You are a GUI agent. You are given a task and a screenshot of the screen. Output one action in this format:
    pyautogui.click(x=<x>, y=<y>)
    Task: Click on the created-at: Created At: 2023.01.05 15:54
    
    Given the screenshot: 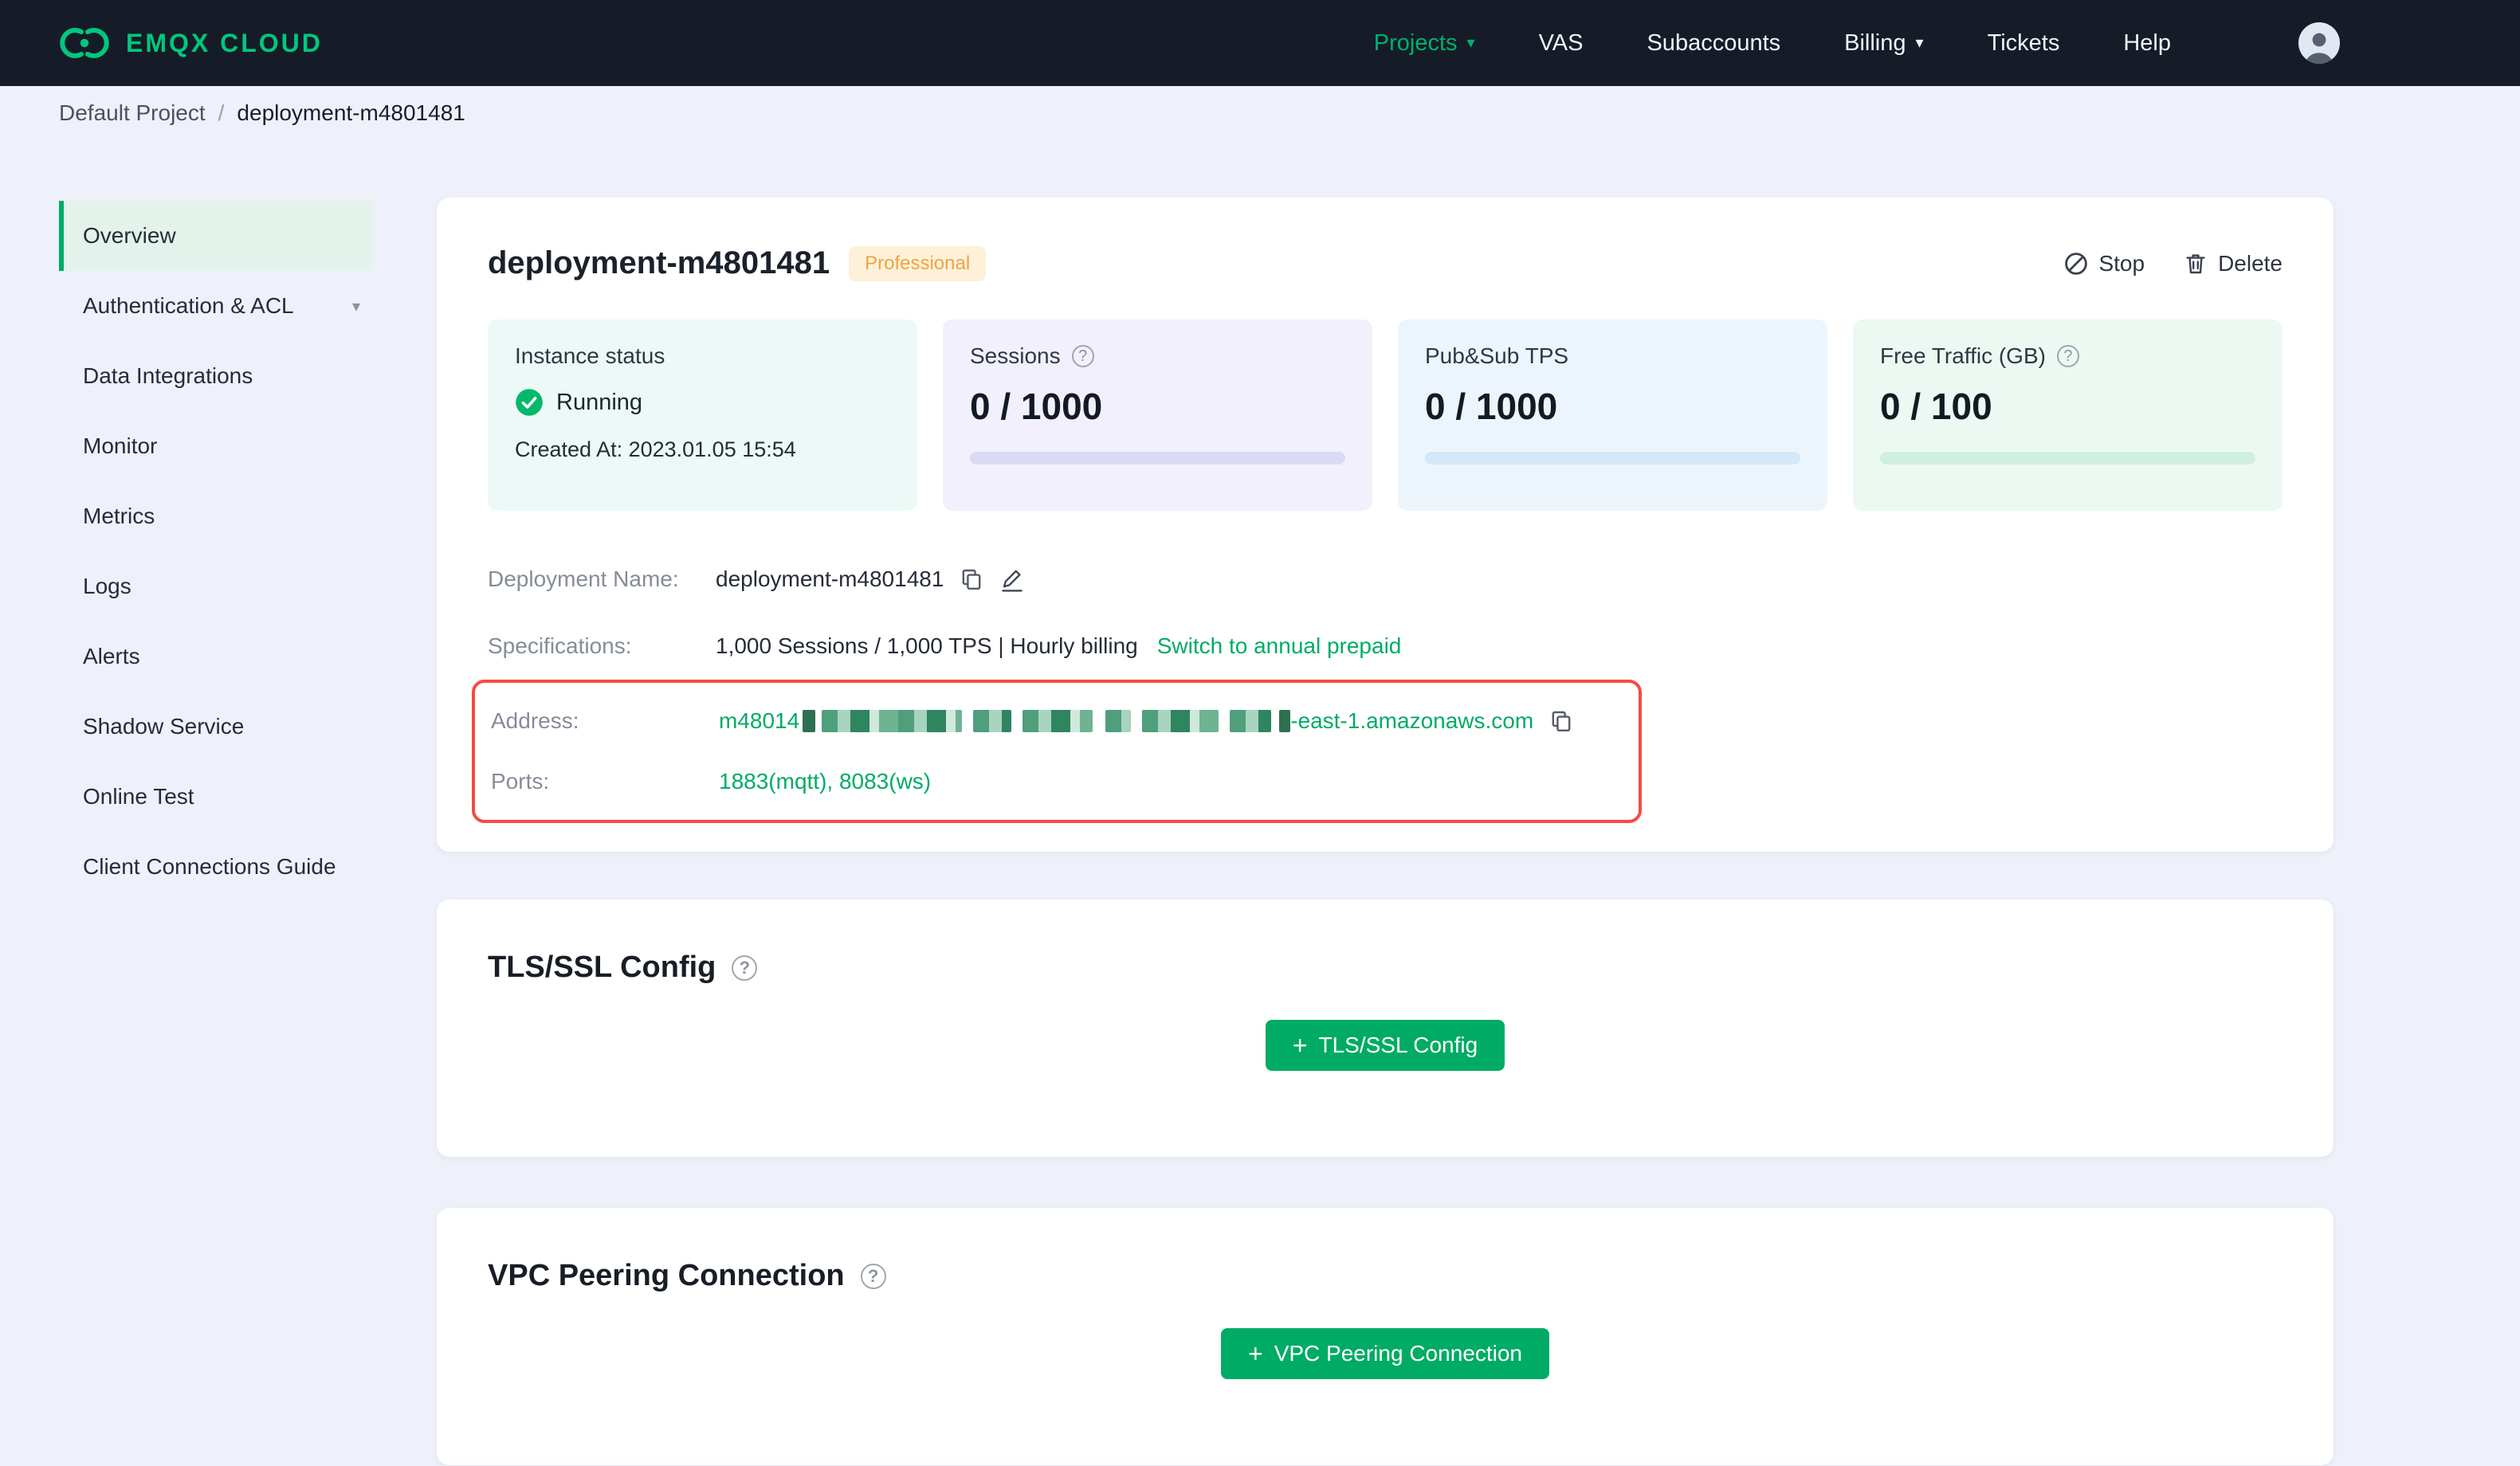 What is the action you would take?
    pyautogui.click(x=655, y=449)
    